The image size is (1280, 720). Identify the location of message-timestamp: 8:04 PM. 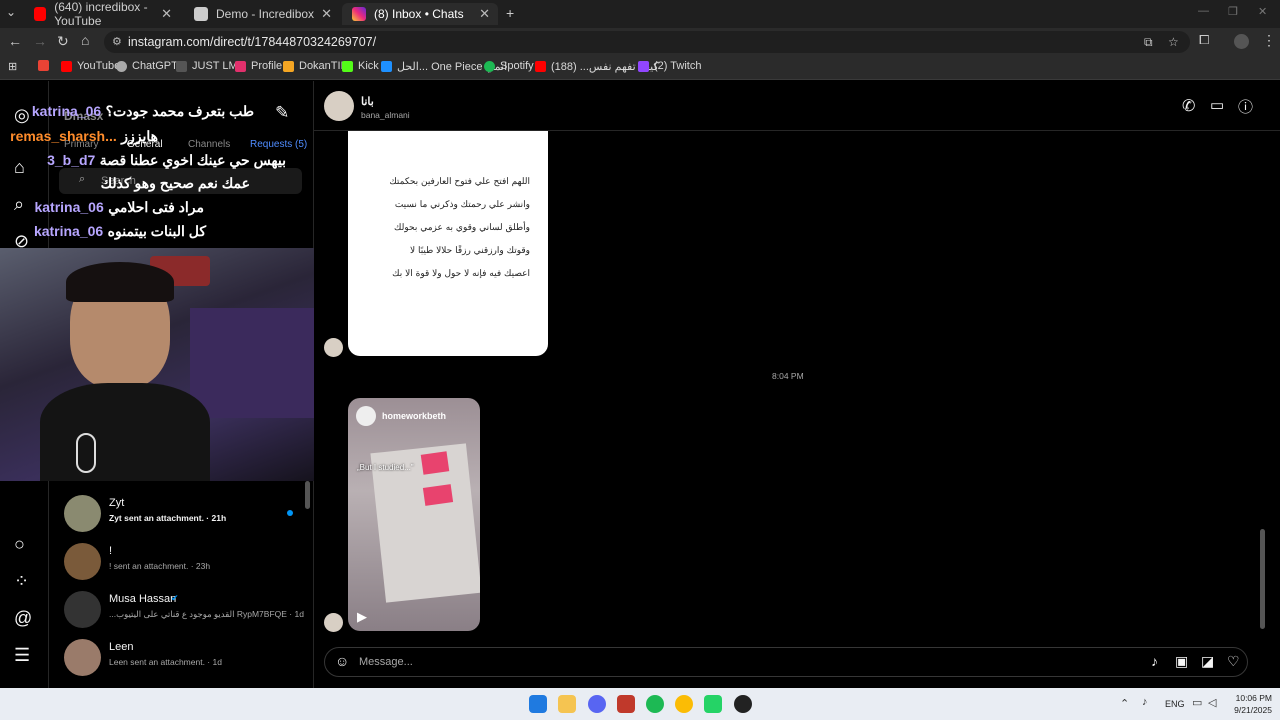
(788, 376).